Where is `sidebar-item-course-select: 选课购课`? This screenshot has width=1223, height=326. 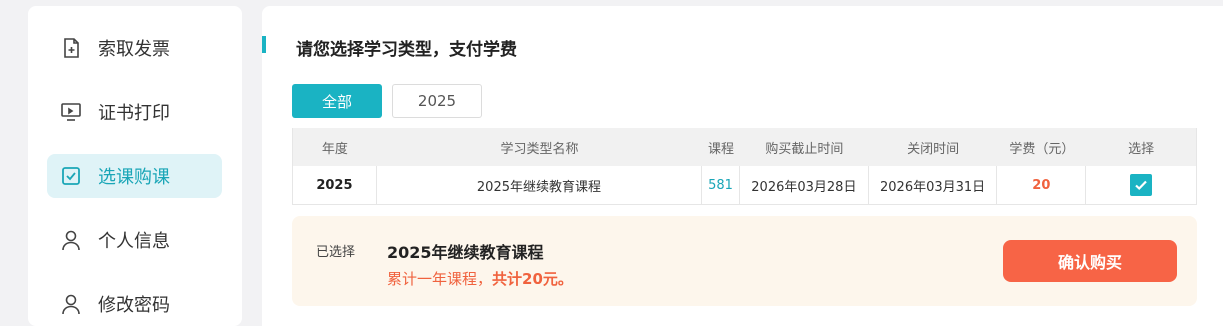 sidebar-item-course-select: 选课购课 is located at coordinates (134, 176).